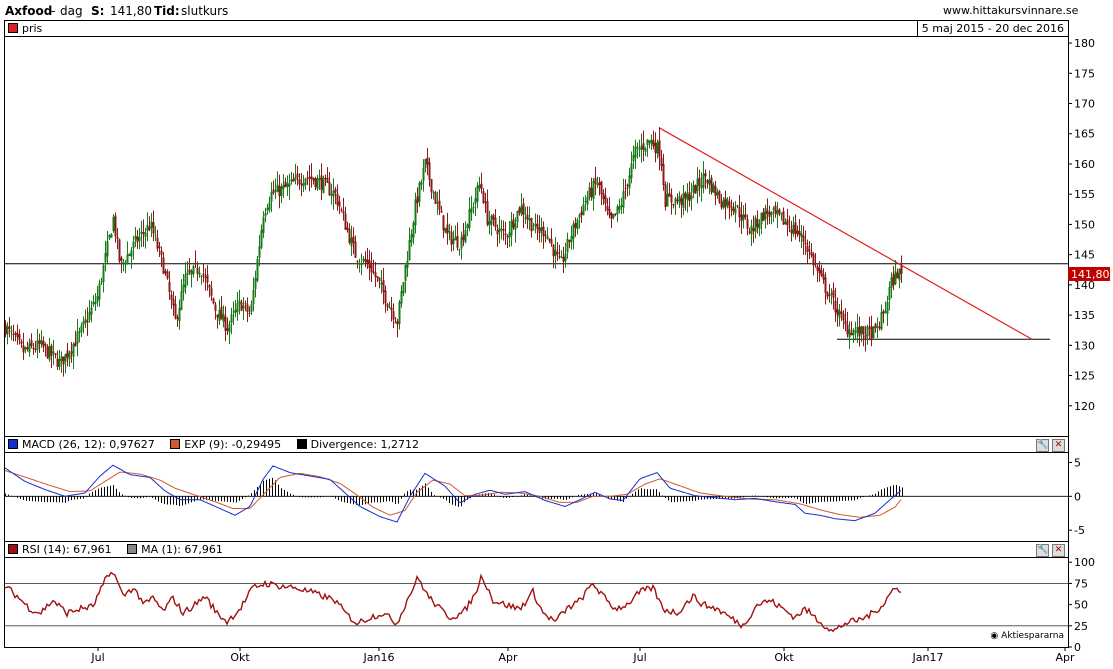 The width and height of the screenshot is (1113, 669). Describe the element at coordinates (240, 657) in the screenshot. I see `x-axis-label: Okt` at that location.